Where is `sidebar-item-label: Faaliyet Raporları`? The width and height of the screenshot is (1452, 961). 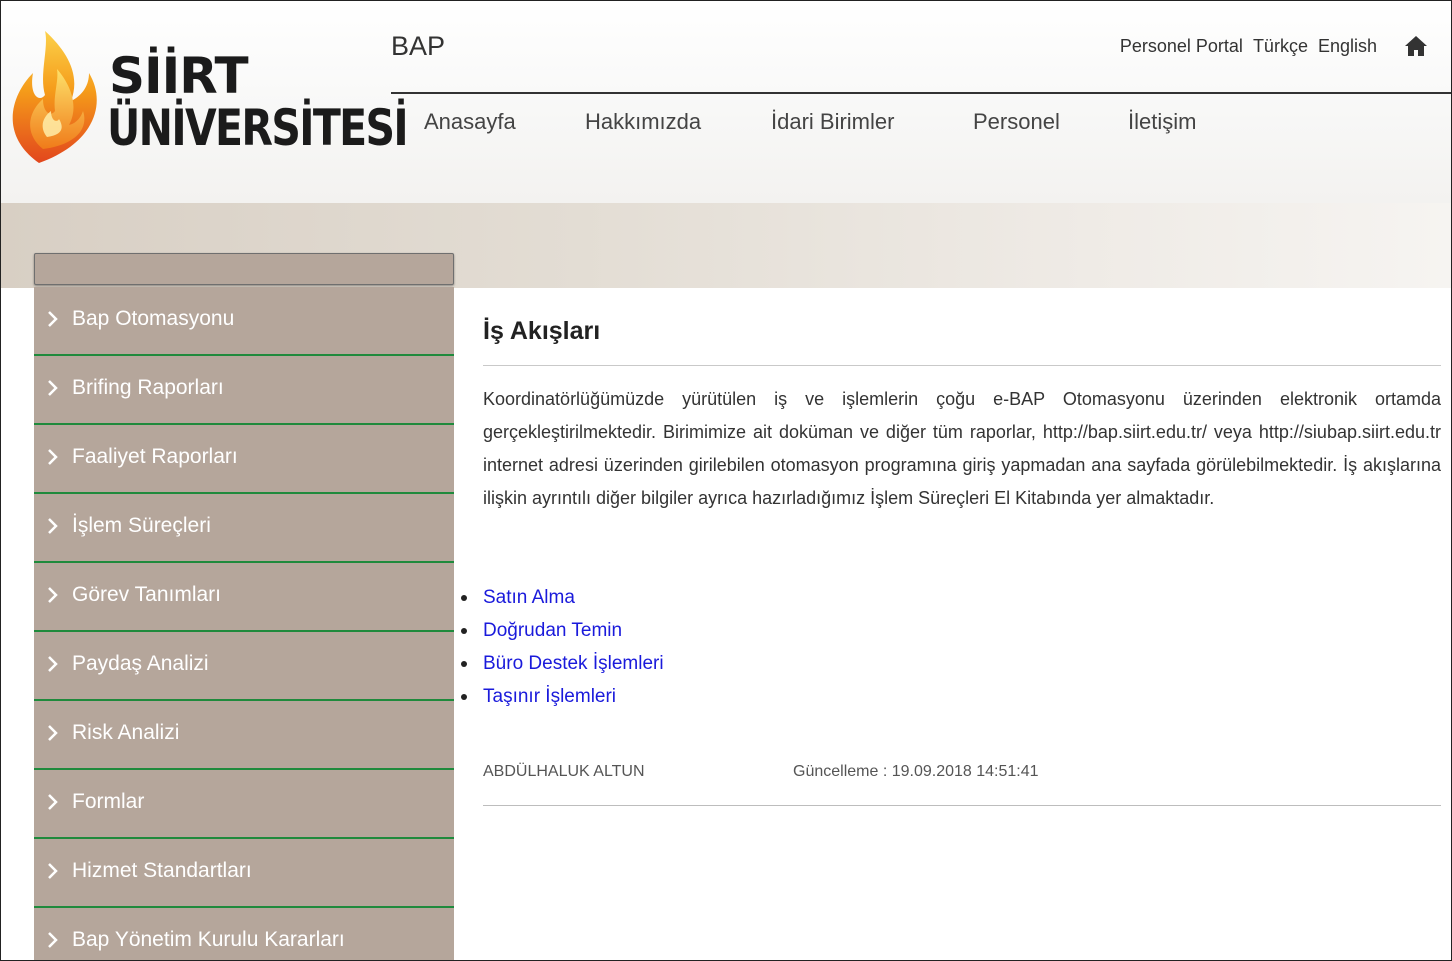
sidebar-item-label: Faaliyet Raporları is located at coordinates (155, 456).